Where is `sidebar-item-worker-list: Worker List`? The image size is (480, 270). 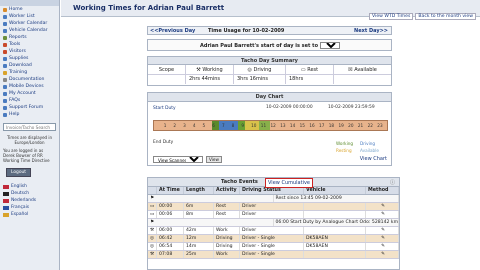
sidebar-item-worker-list: Worker List is located at coordinates (29, 16).